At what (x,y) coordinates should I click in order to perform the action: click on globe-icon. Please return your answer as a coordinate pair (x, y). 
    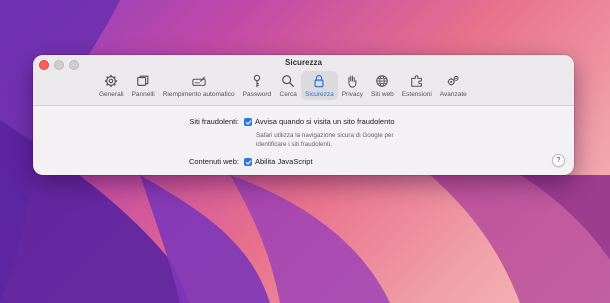
    Looking at the image, I should click on (382, 80).